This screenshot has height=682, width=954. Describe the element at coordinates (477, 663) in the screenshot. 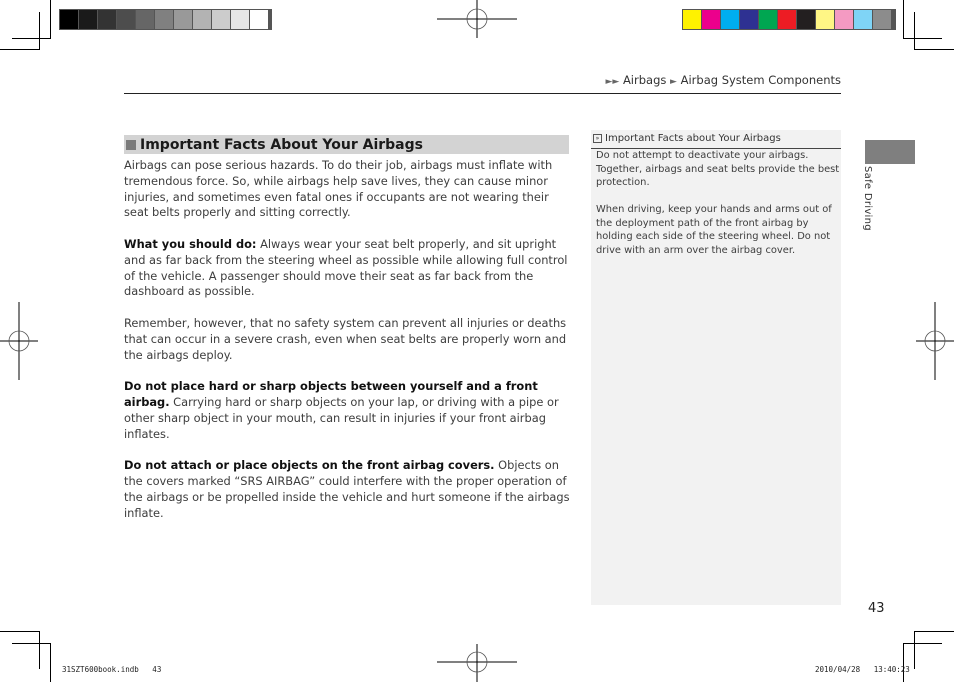

I see `registration-mark-bottom` at that location.